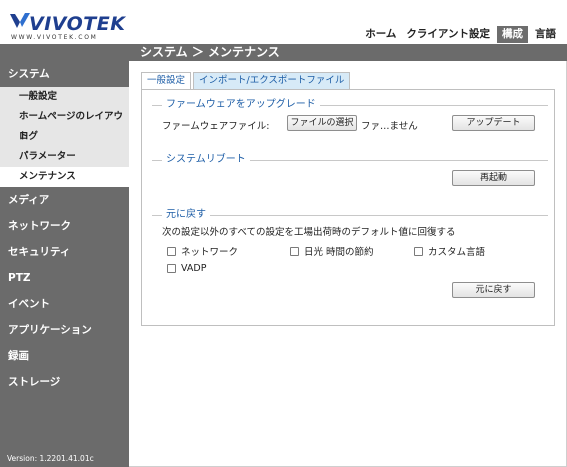 Image resolution: width=567 pixels, height=467 pixels. What do you see at coordinates (206, 160) in the screenshot?
I see `reboot-heading: システムリブート` at bounding box center [206, 160].